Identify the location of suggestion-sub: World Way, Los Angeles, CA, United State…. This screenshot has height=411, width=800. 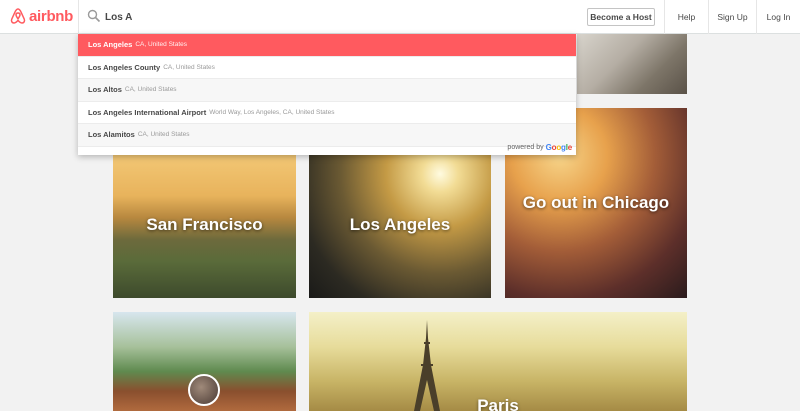
(272, 112).